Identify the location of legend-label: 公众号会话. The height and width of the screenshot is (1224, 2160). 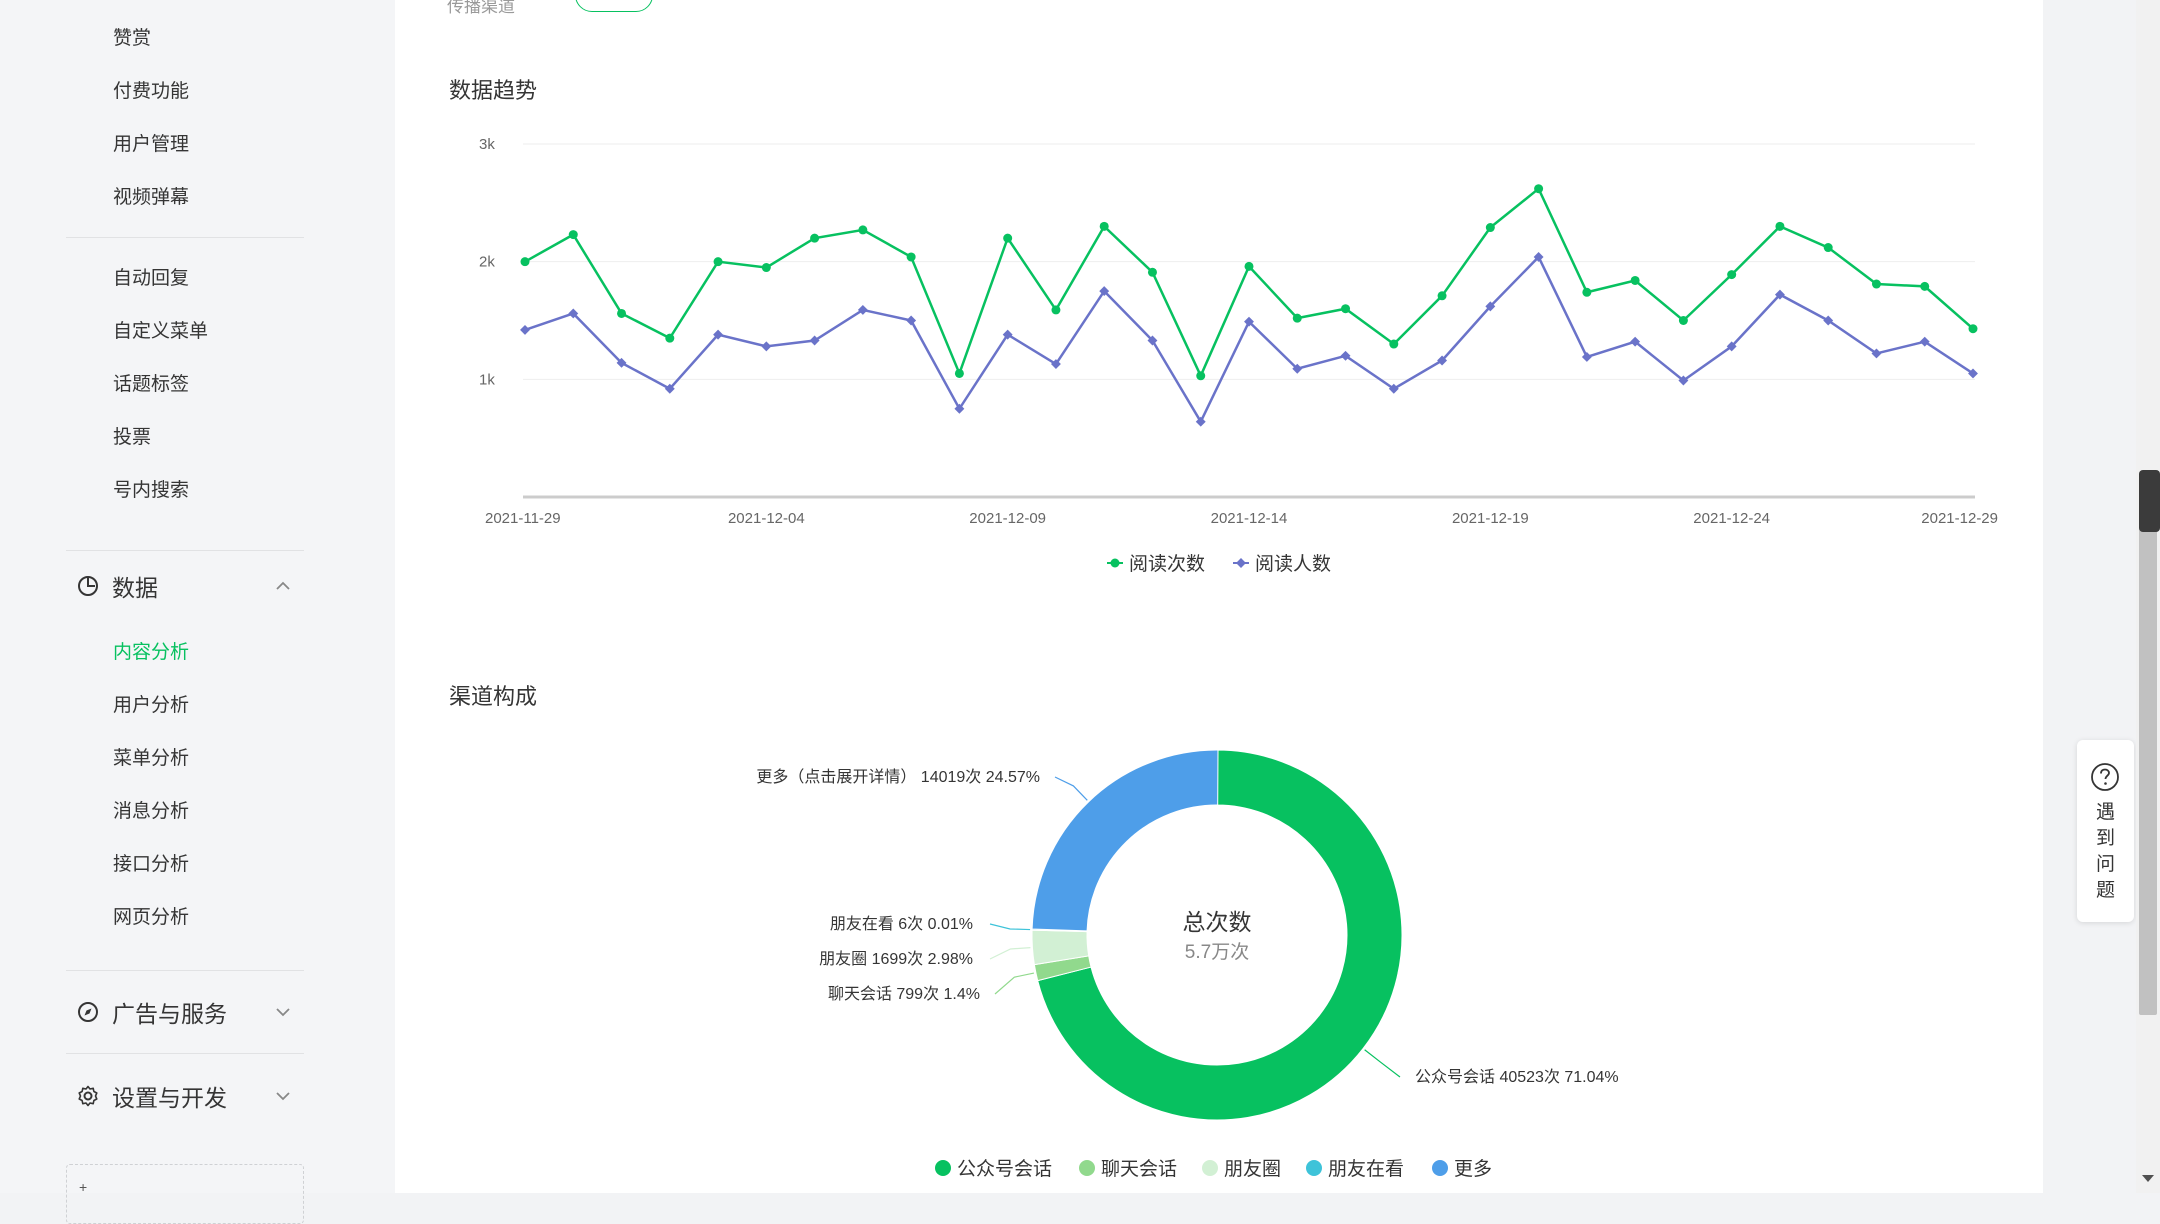
(1004, 1169).